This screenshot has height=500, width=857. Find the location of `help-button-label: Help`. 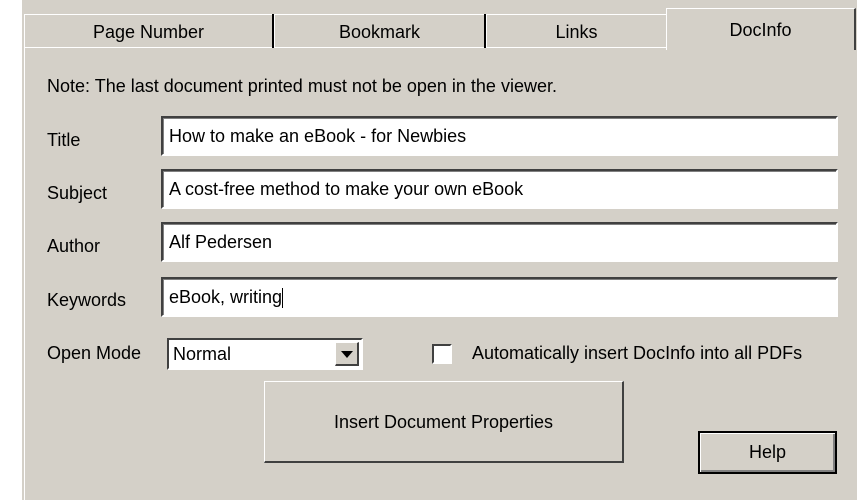

help-button-label: Help is located at coordinates (767, 452).